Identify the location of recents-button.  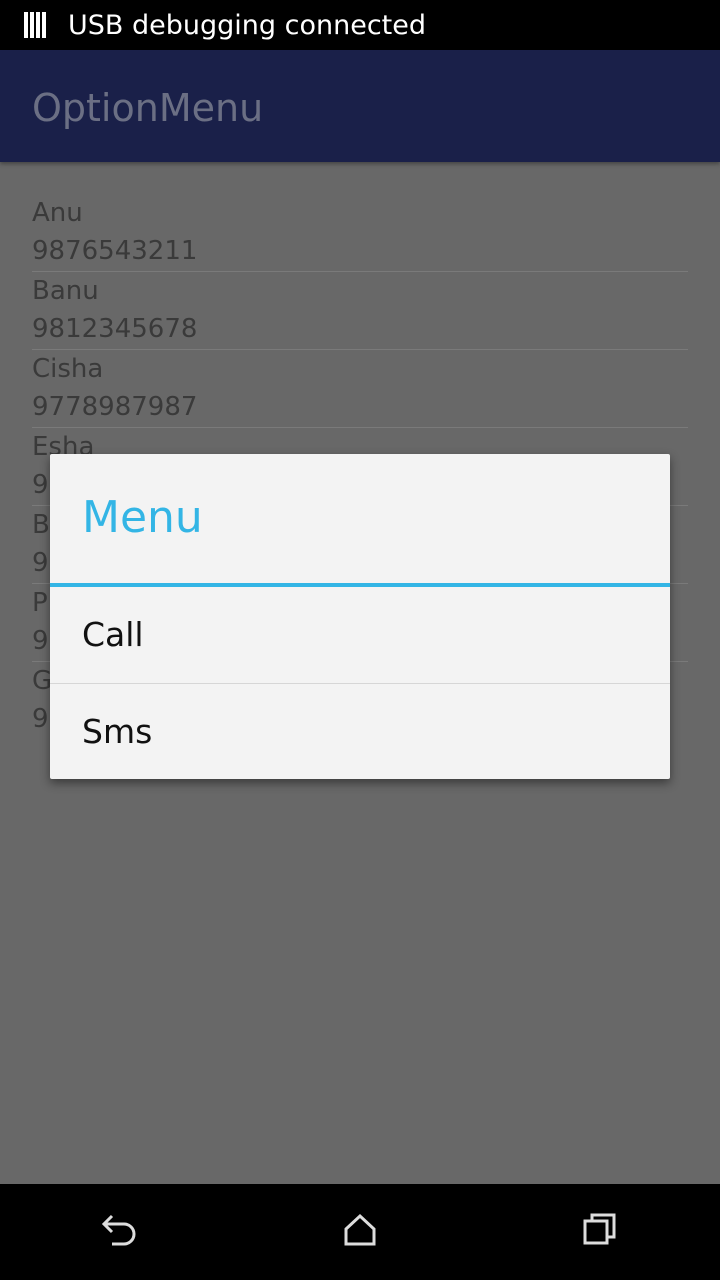
(600, 1232).